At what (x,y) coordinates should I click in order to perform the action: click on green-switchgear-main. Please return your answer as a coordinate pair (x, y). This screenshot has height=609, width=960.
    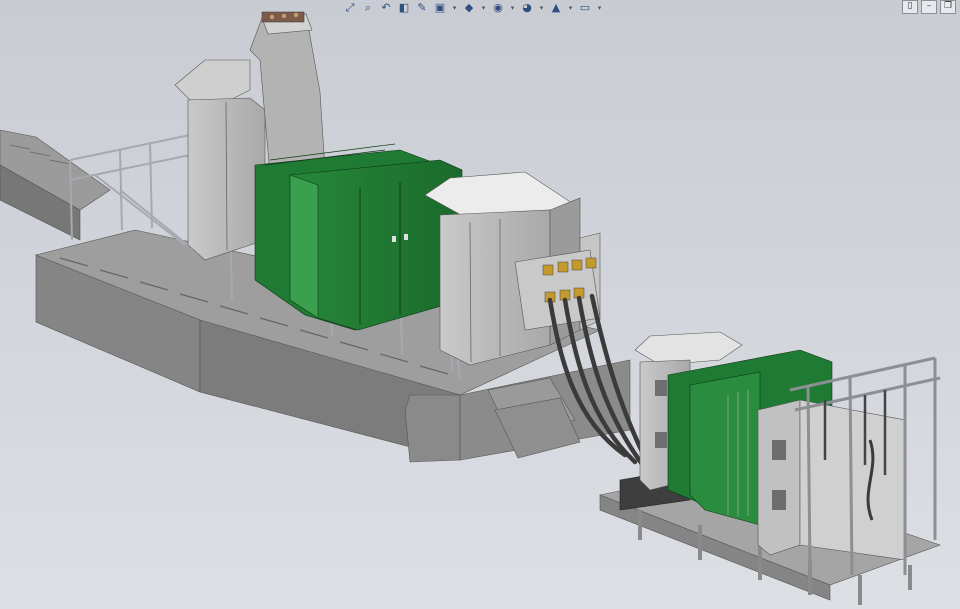
    Looking at the image, I should click on (358, 237).